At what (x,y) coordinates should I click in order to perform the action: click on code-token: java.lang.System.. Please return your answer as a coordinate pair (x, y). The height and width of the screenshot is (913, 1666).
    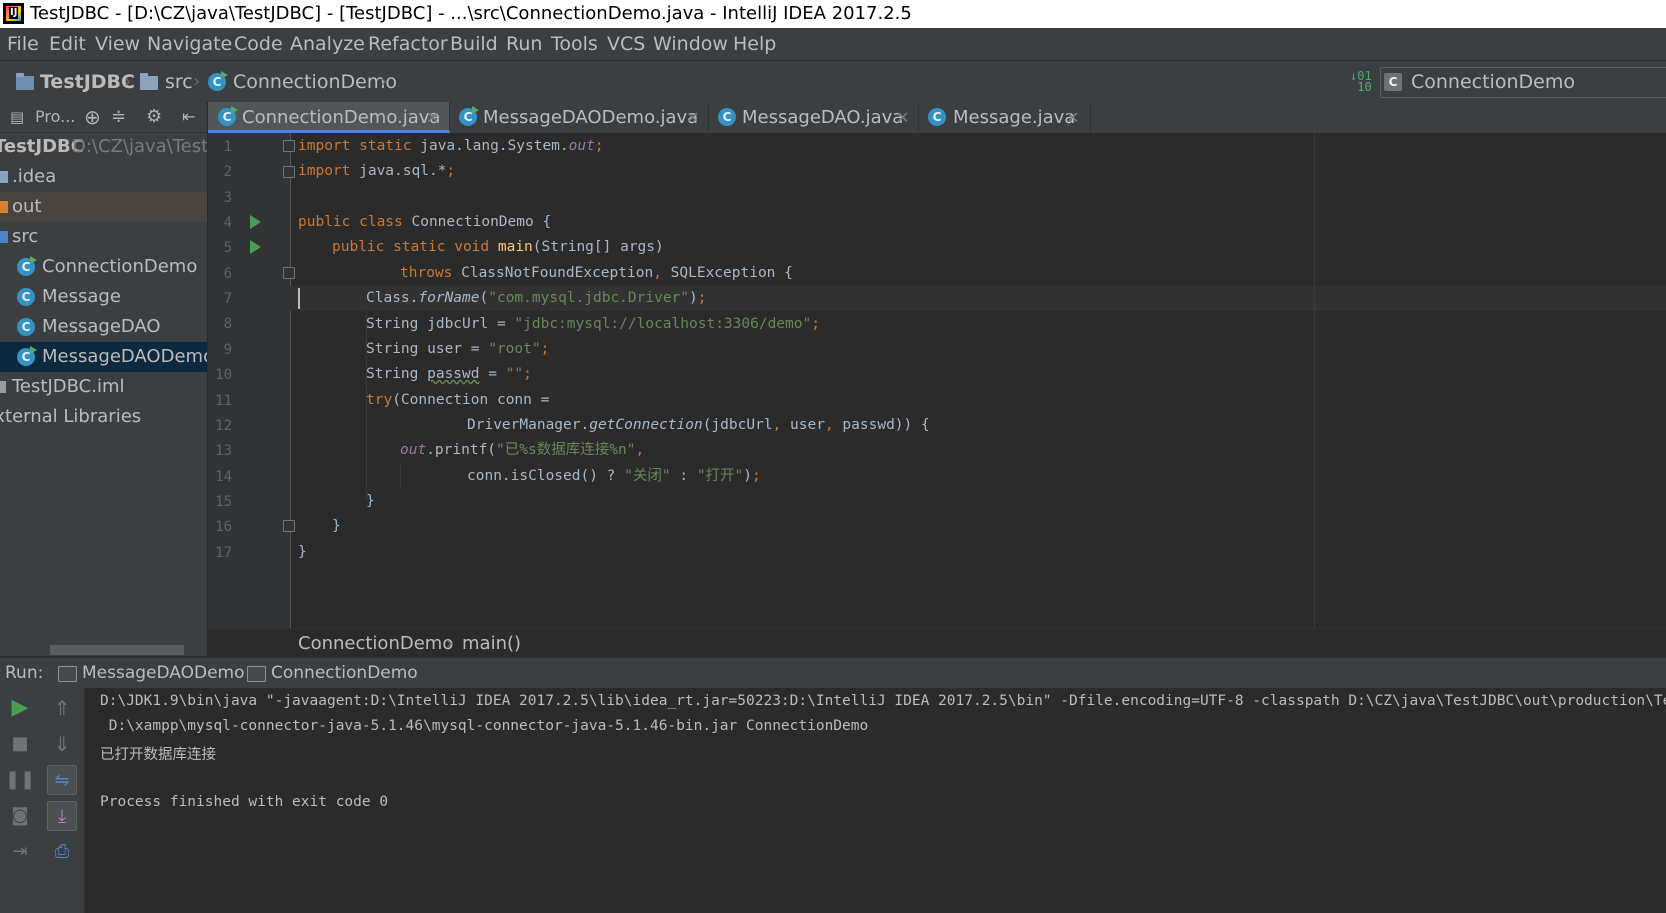
    Looking at the image, I should click on (490, 146).